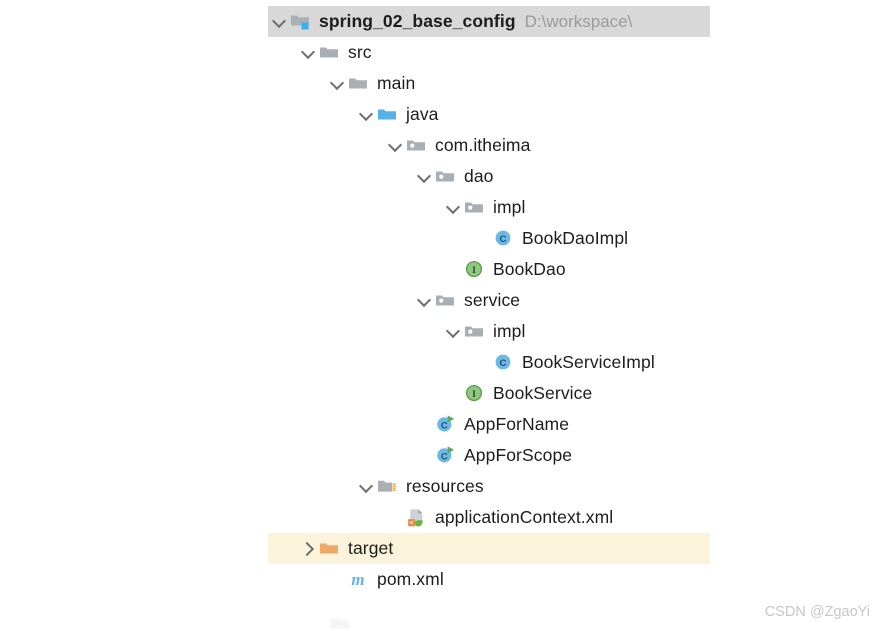 This screenshot has width=884, height=631. What do you see at coordinates (524, 517) in the screenshot?
I see `tree-row-label: applicationContext.xml` at bounding box center [524, 517].